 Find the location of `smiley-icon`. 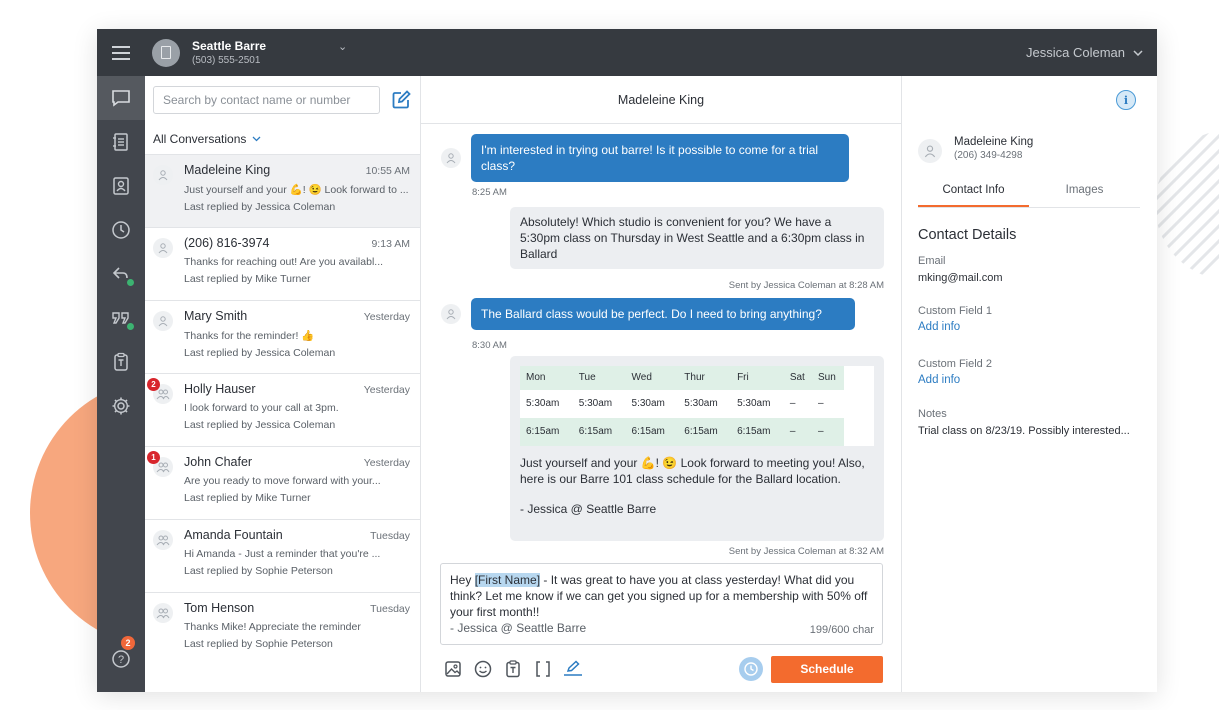

smiley-icon is located at coordinates (483, 669).